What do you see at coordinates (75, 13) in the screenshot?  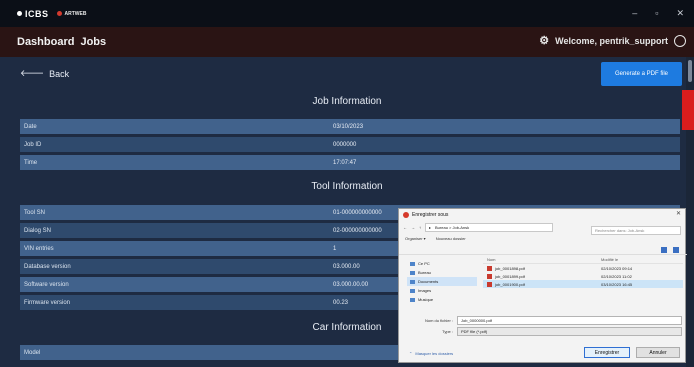 I see `partner-text: ARTWEB` at bounding box center [75, 13].